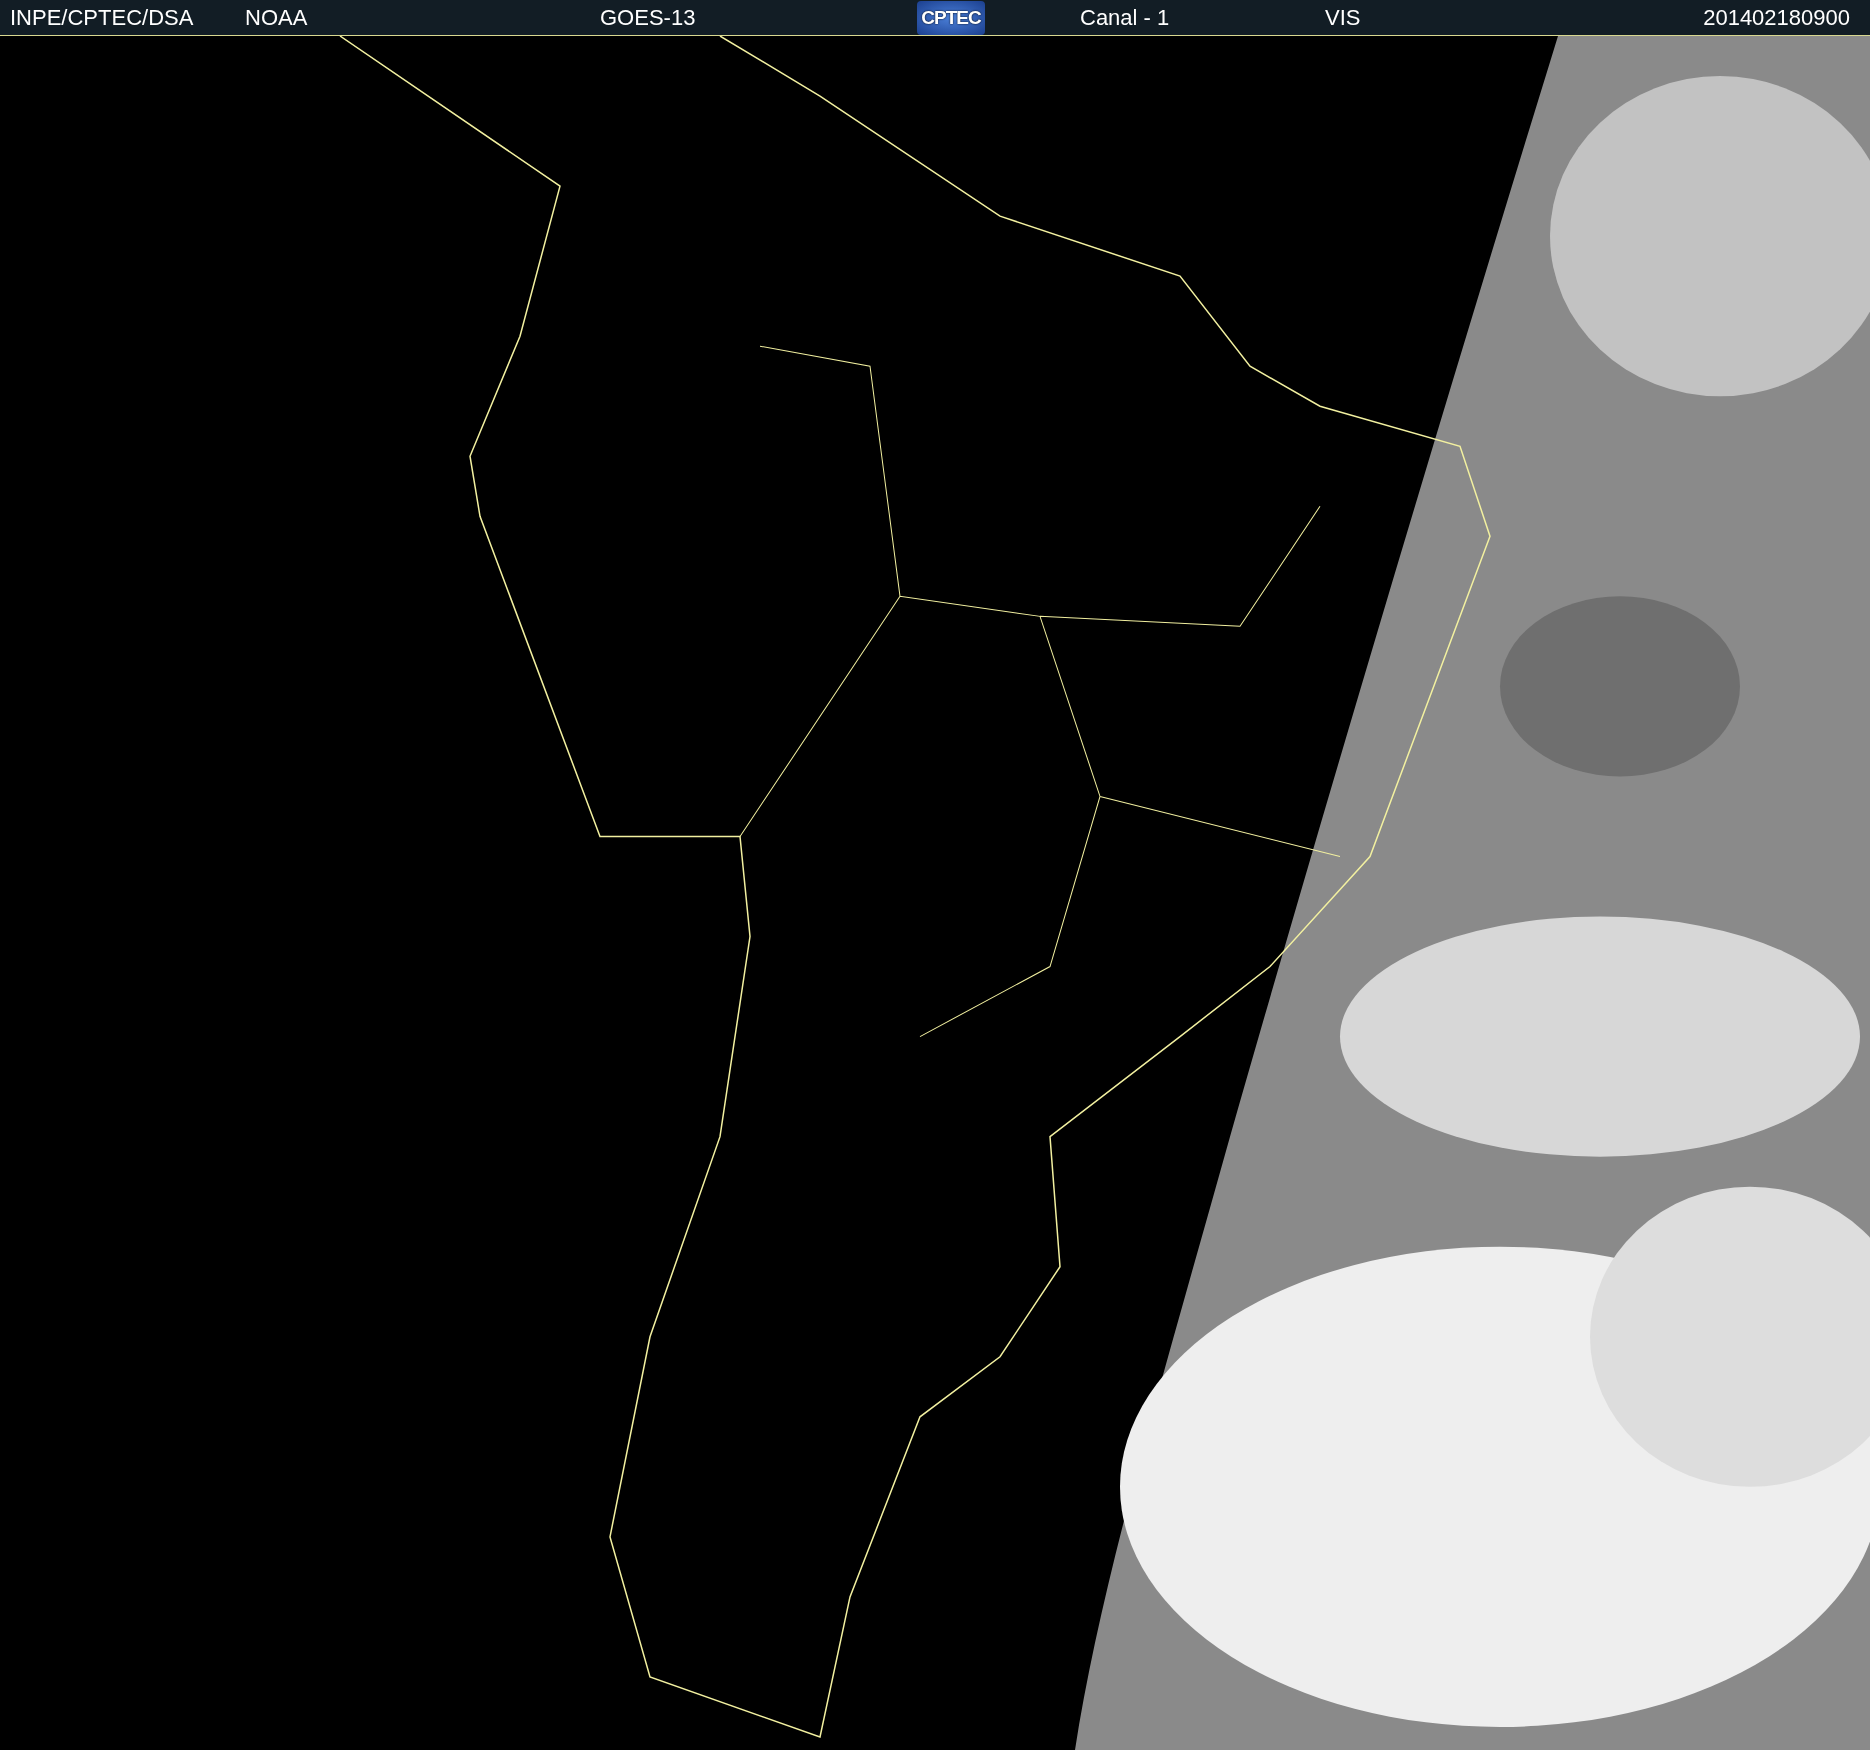 The width and height of the screenshot is (1870, 1750). What do you see at coordinates (951, 17) in the screenshot?
I see `cptec-logo: CPTEC` at bounding box center [951, 17].